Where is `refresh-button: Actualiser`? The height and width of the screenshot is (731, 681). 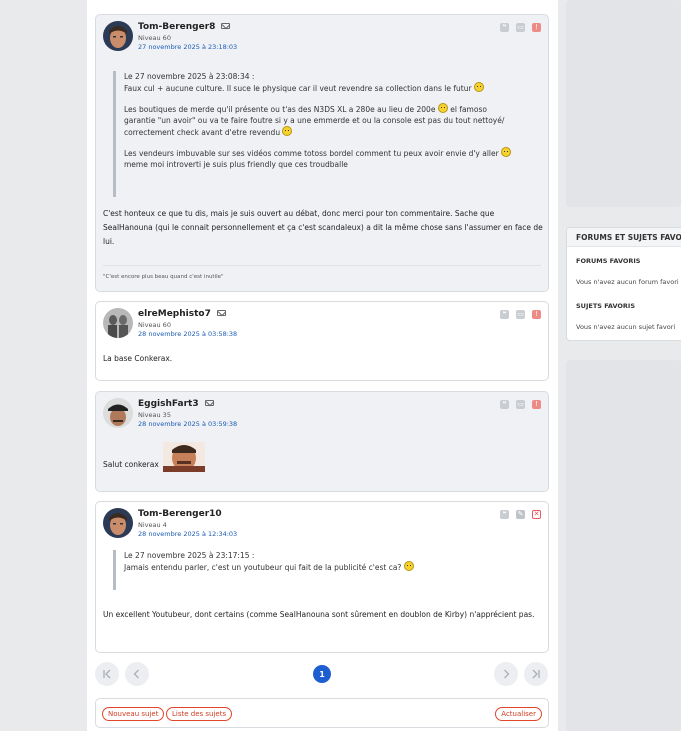
refresh-button: Actualiser is located at coordinates (518, 714).